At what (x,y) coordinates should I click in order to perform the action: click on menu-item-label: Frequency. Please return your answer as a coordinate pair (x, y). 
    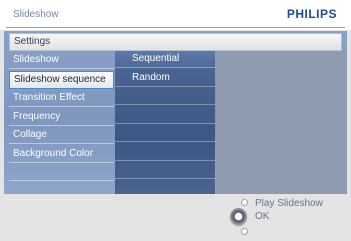
    Looking at the image, I should click on (37, 116).